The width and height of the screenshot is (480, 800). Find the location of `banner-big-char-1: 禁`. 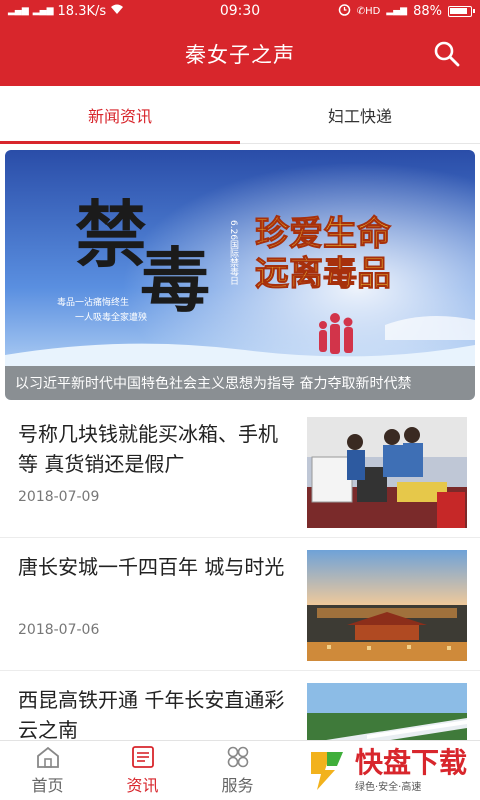

banner-big-char-1: 禁 is located at coordinates (111, 234).